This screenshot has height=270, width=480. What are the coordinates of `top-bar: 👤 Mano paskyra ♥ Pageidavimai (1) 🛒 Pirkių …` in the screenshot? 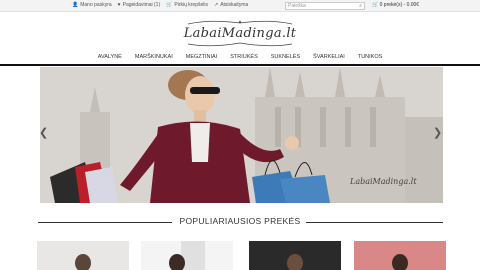 It's located at (240, 6).